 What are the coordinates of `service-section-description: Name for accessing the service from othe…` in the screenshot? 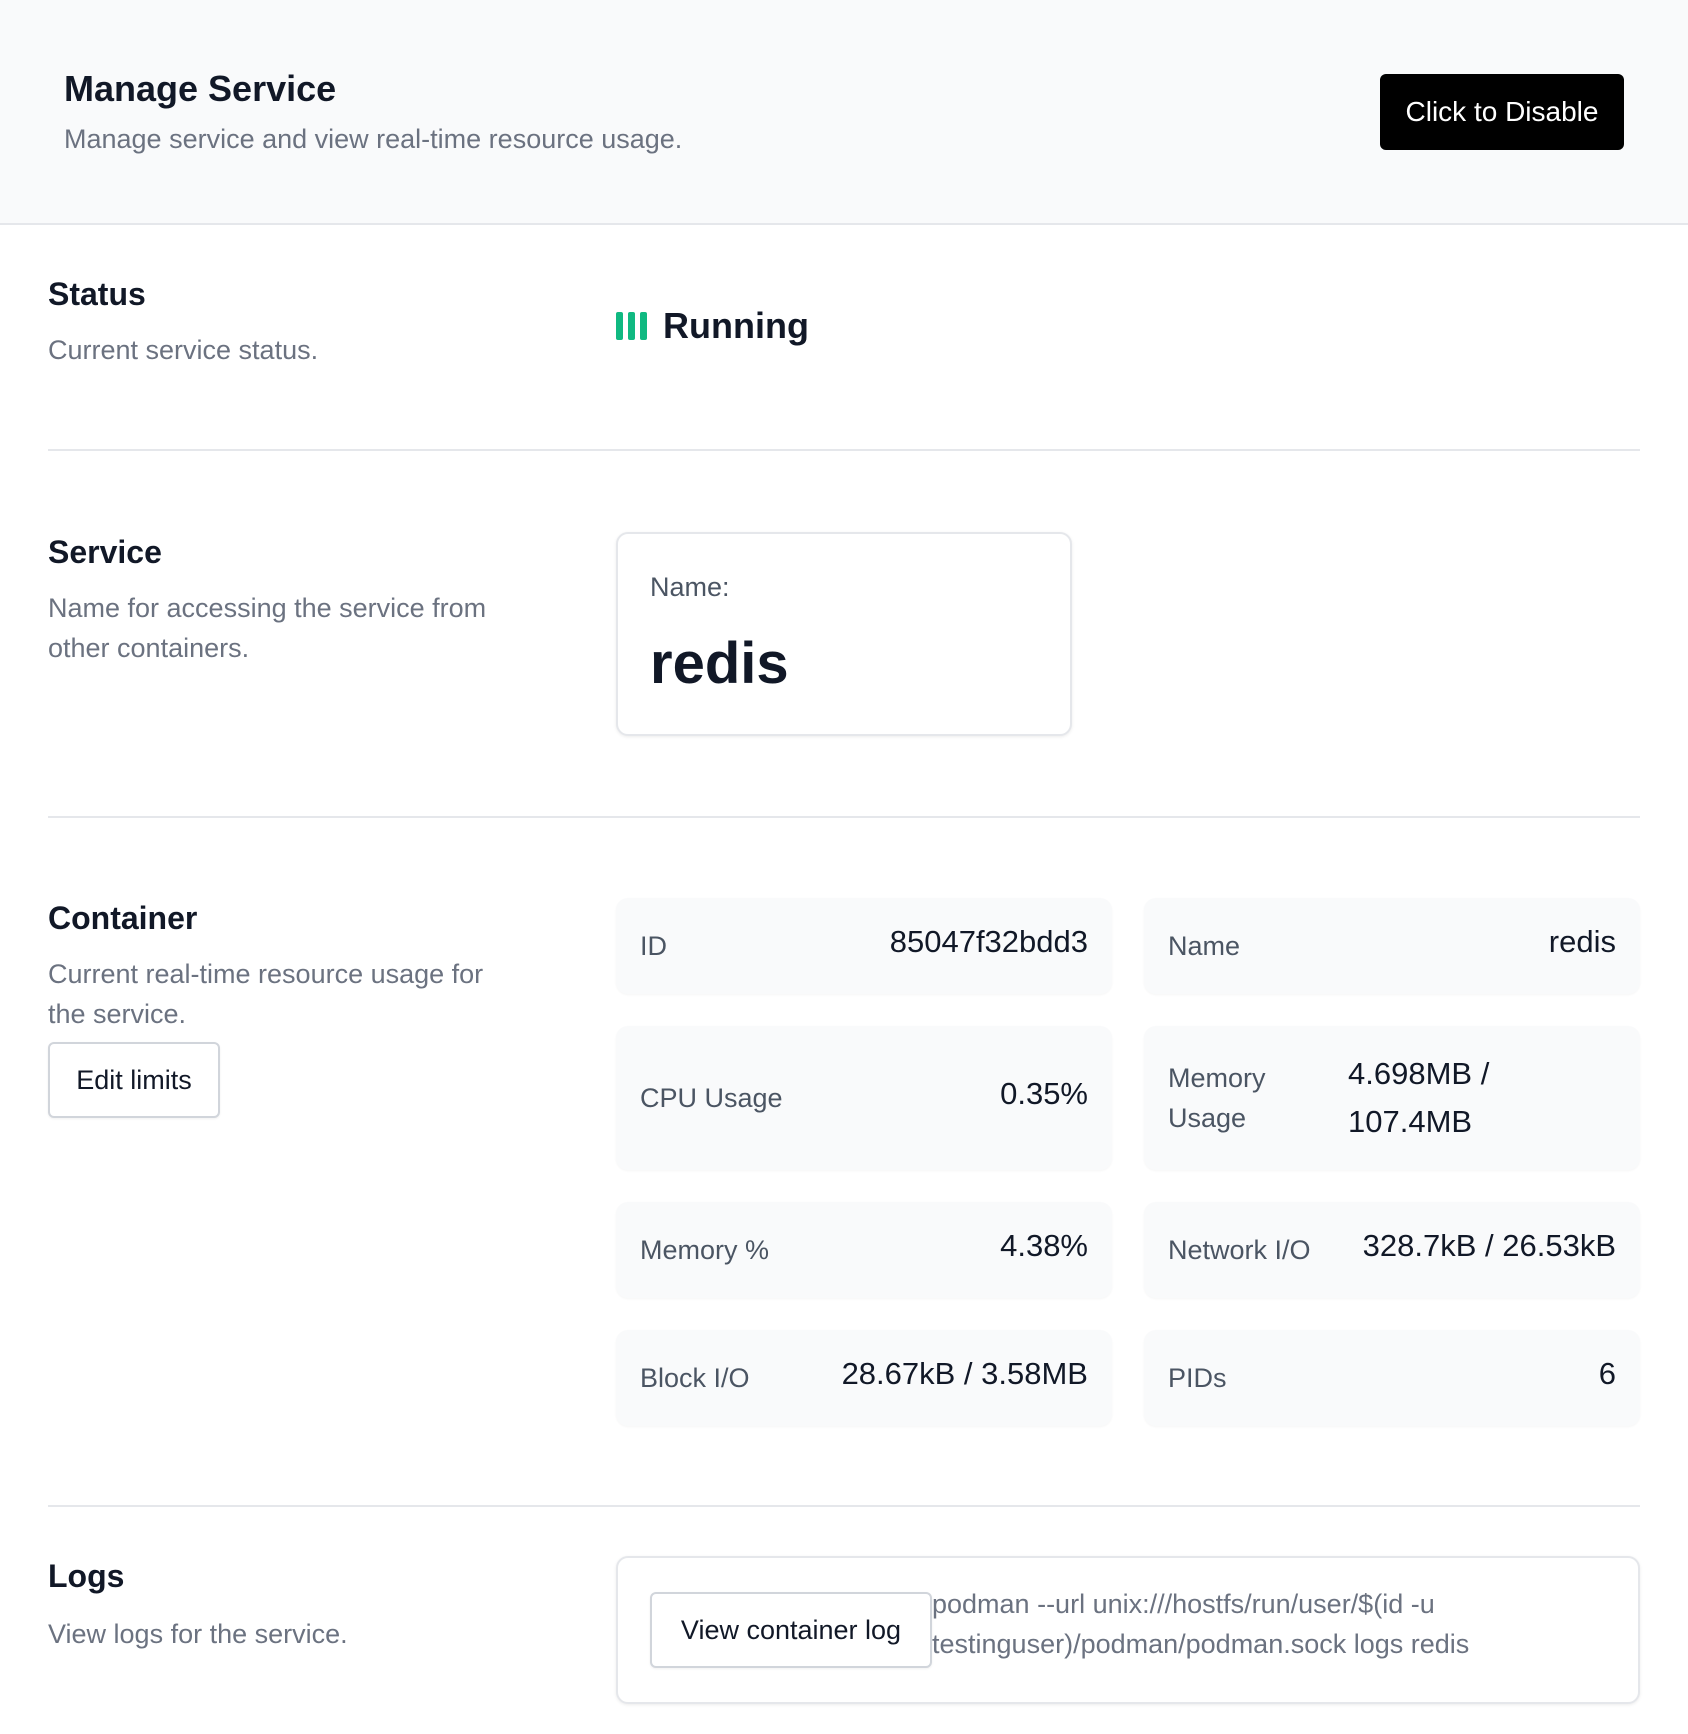 It's located at (267, 628).